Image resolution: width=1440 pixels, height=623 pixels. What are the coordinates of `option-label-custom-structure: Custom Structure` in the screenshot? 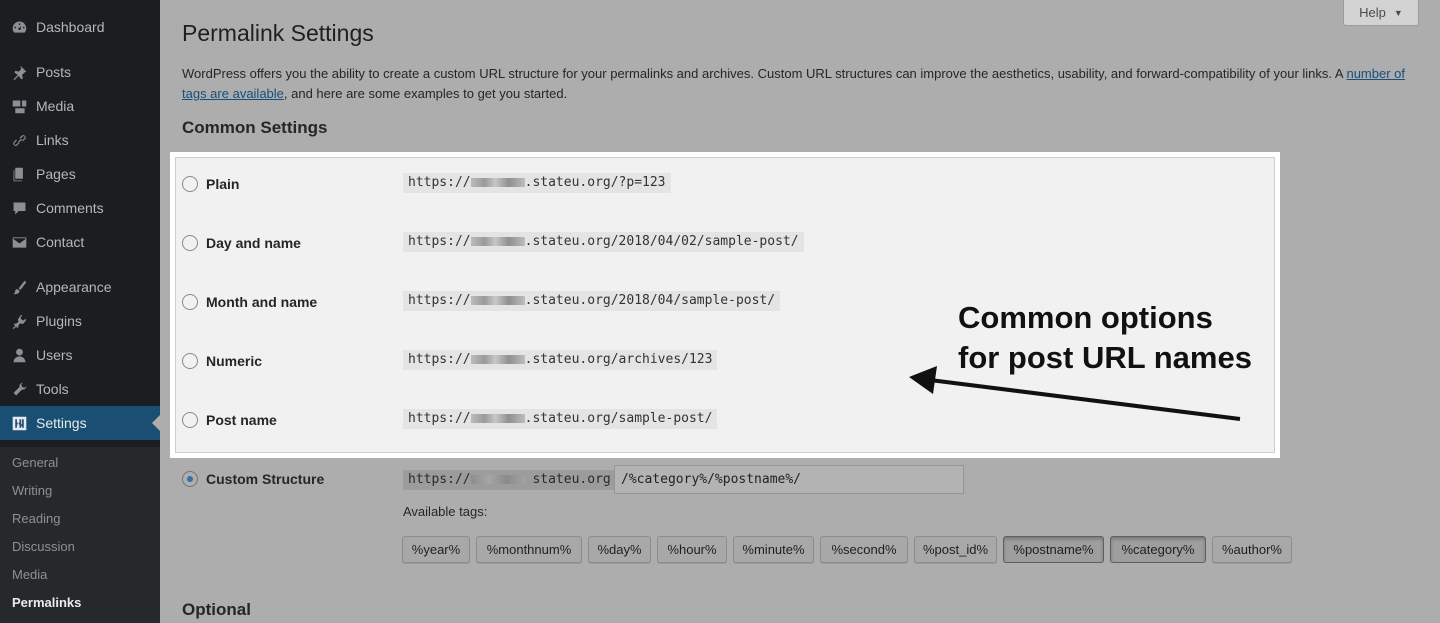 It's located at (265, 479).